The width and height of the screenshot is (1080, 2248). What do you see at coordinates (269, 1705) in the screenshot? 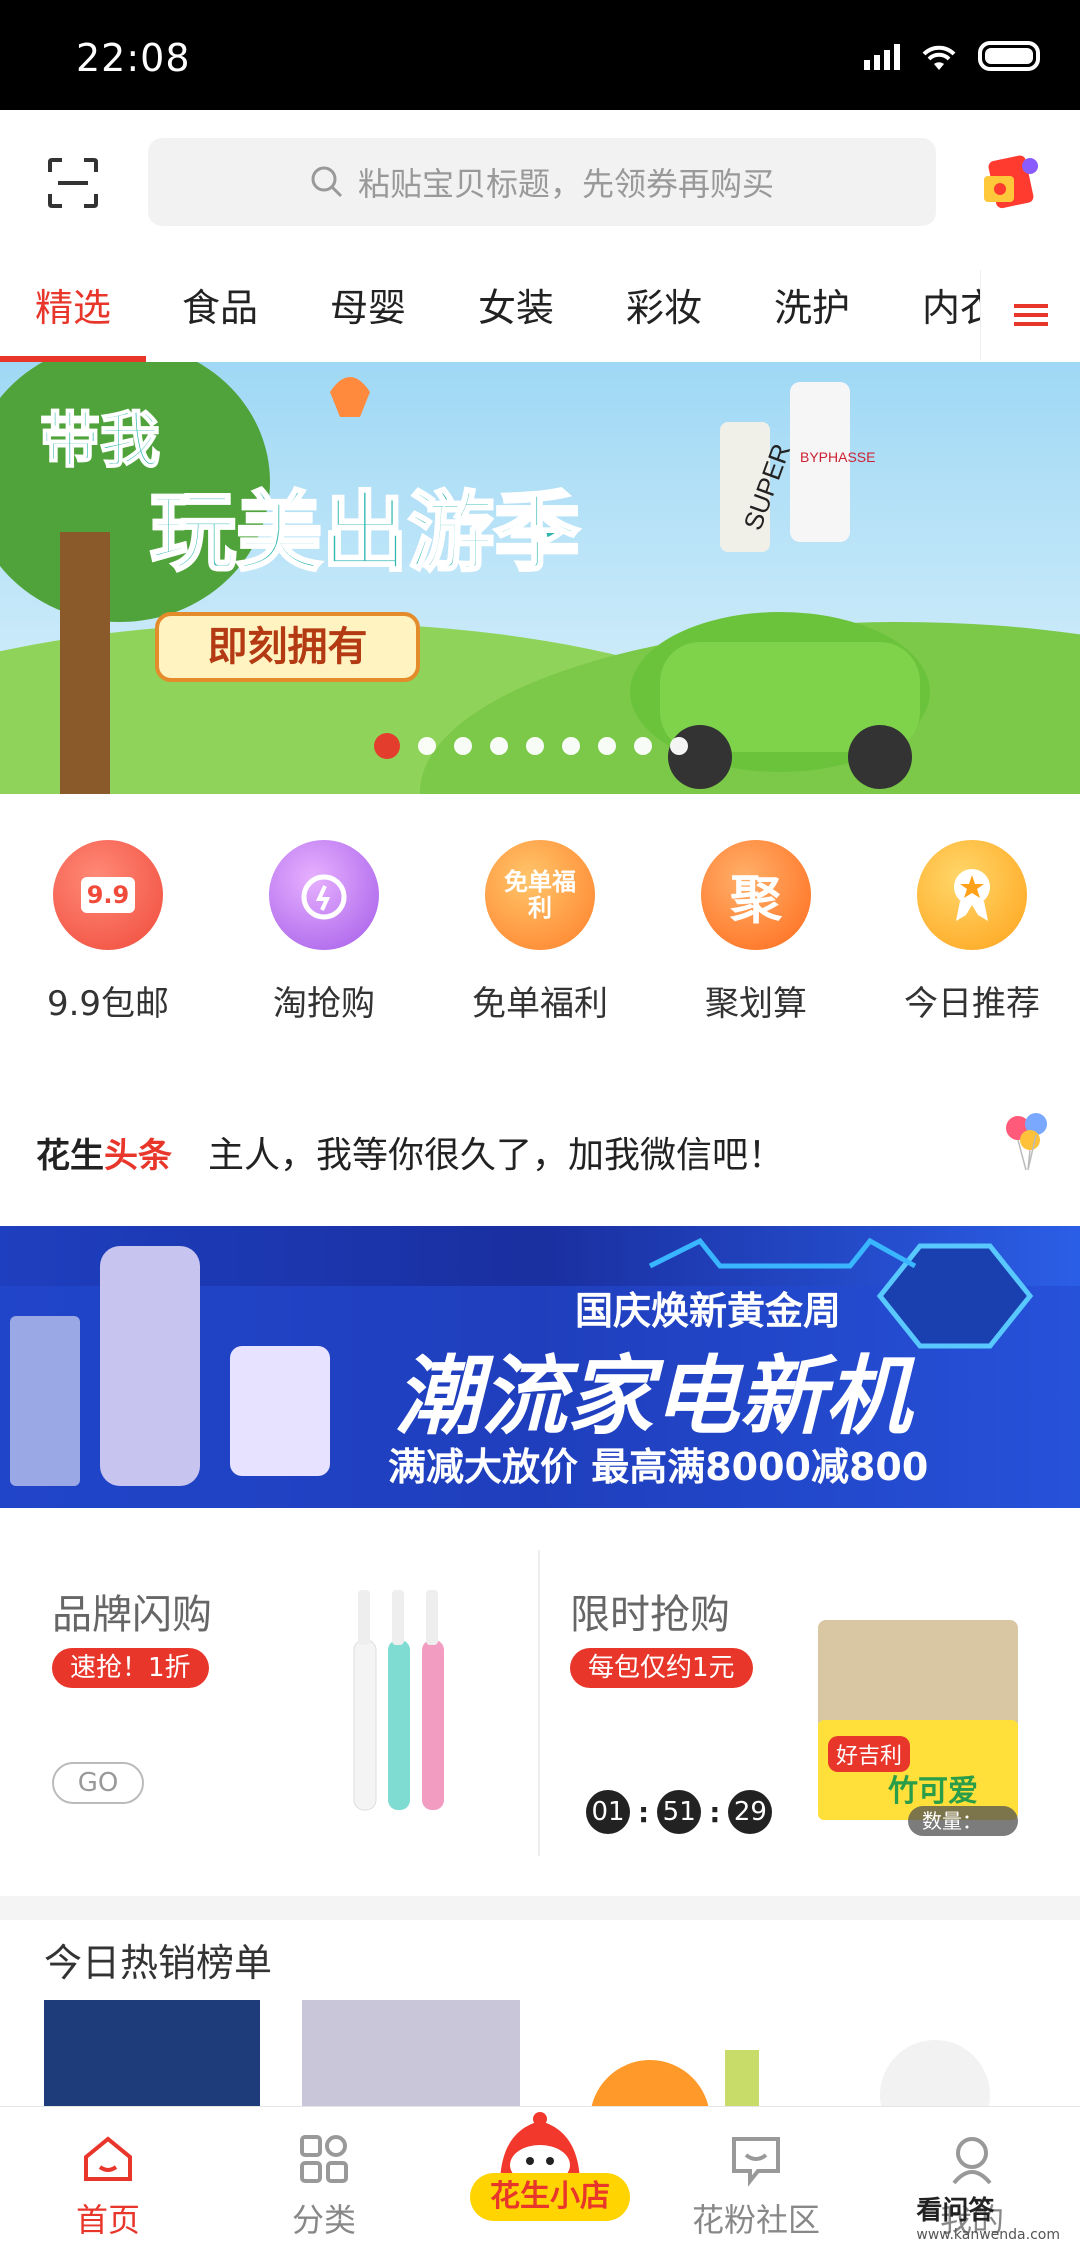
I see `brand-flash-card: 品牌闪购 速抢！1折 GO` at bounding box center [269, 1705].